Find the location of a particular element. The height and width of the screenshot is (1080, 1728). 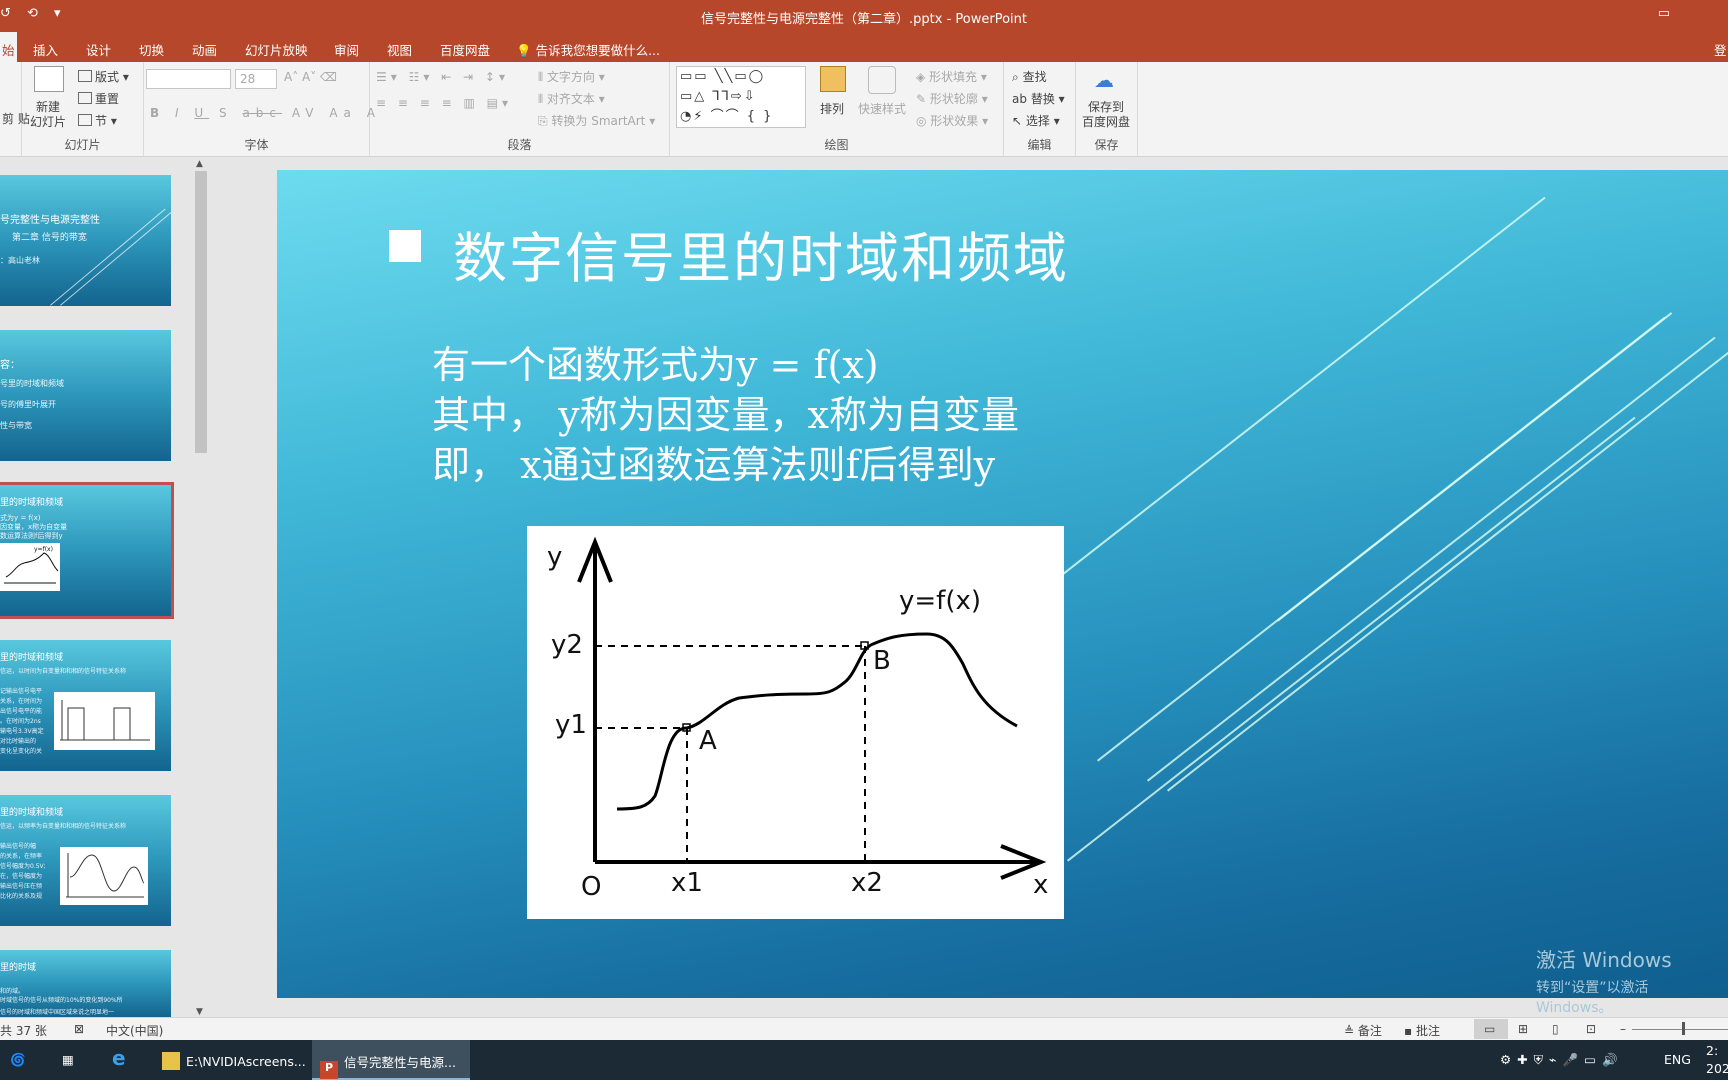

scrollbar-thumb is located at coordinates (201, 312).